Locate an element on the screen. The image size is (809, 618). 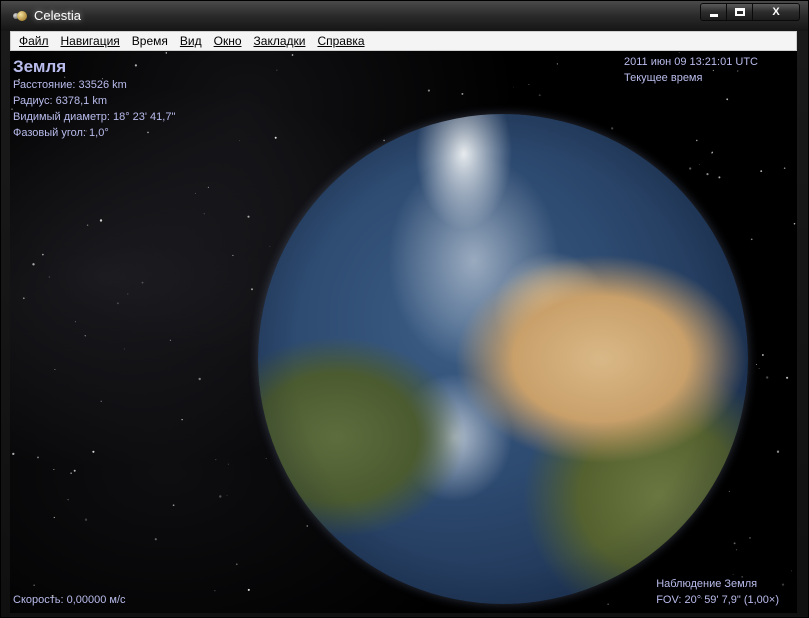
phase-angle-readout: Фазовый угол: 1,0° is located at coordinates (61, 133).